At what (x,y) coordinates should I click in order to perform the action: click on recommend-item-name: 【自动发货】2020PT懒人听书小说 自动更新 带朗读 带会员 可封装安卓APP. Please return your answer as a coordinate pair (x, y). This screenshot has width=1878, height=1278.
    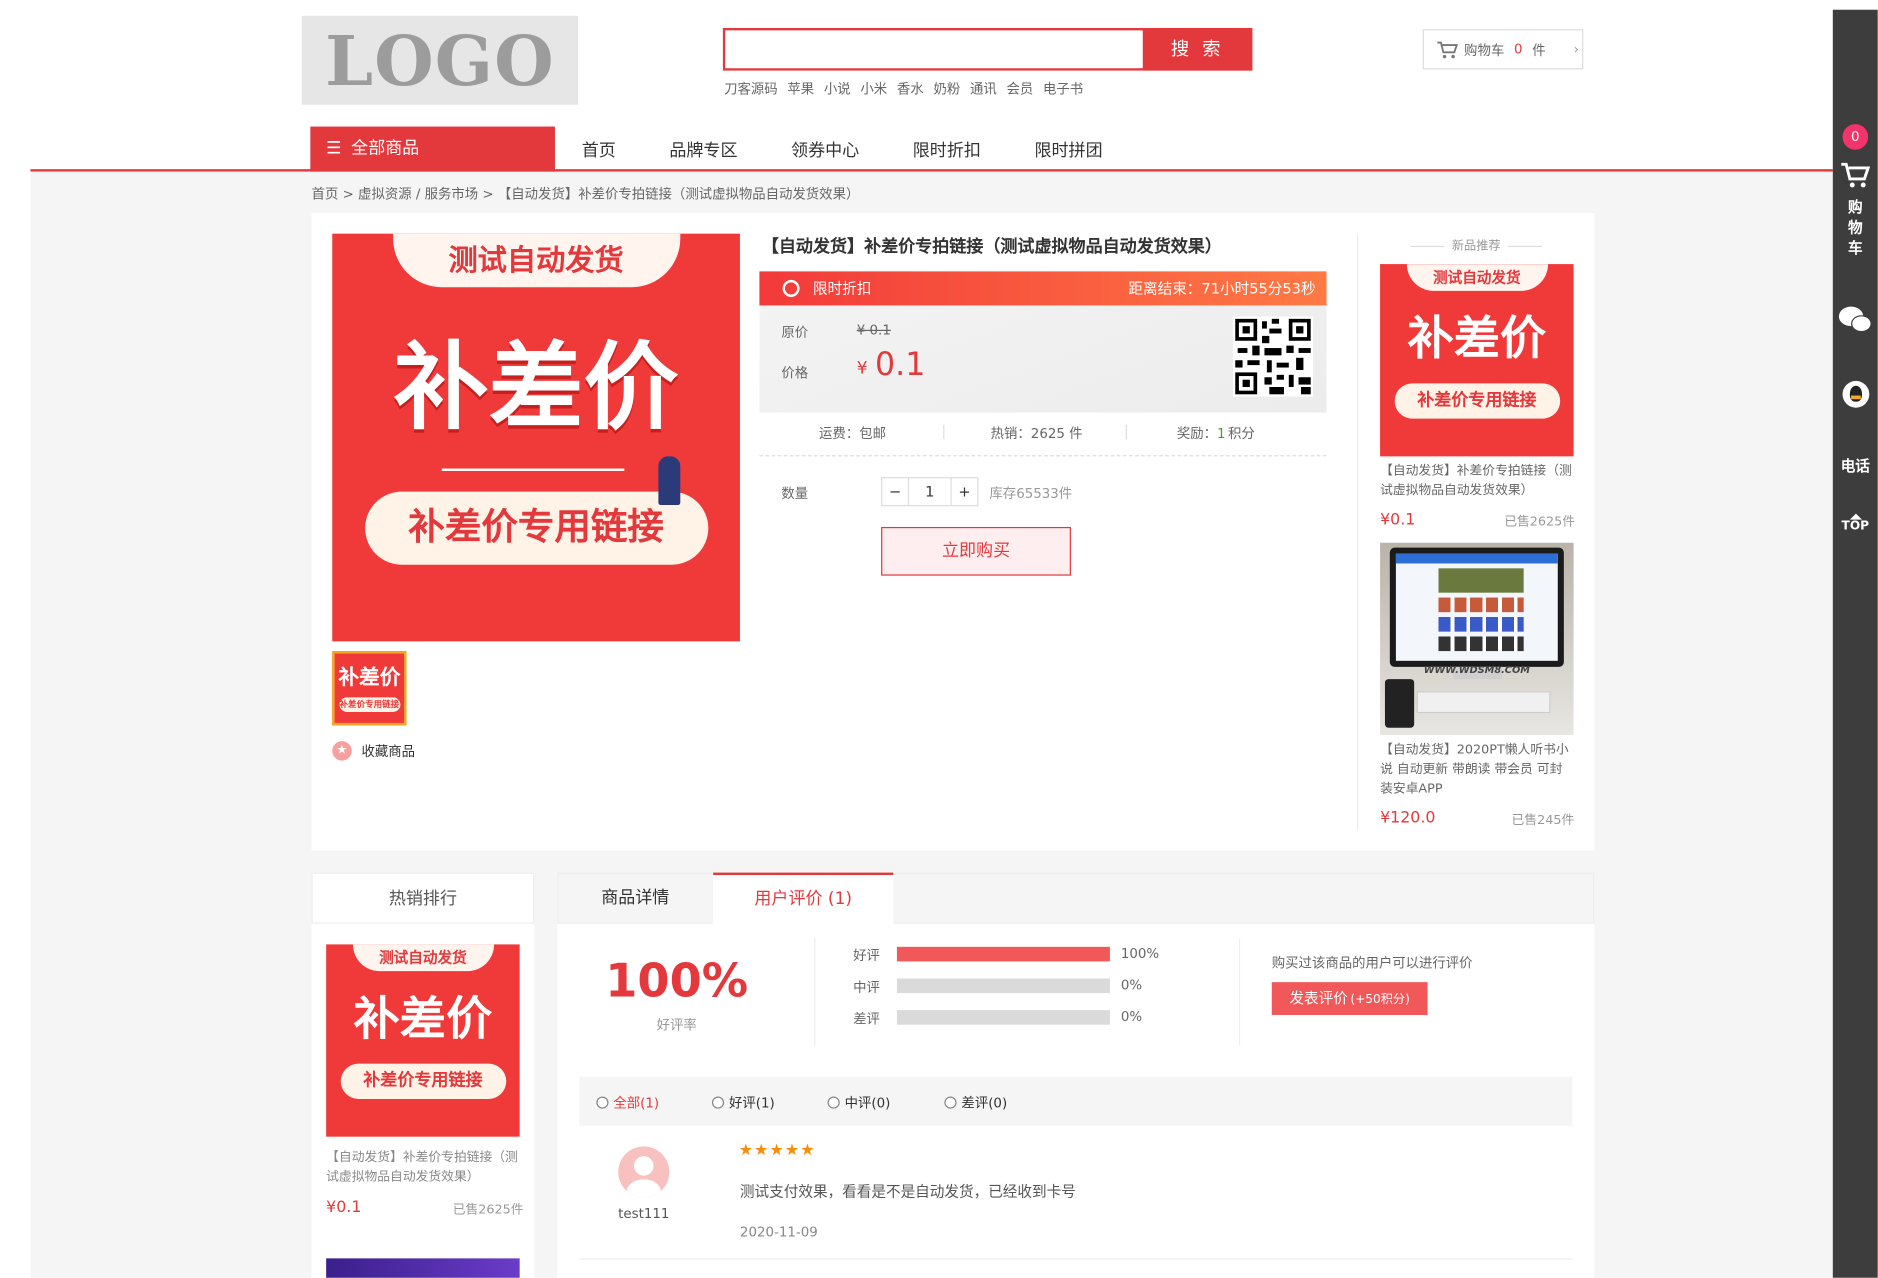
    Looking at the image, I should click on (1477, 769).